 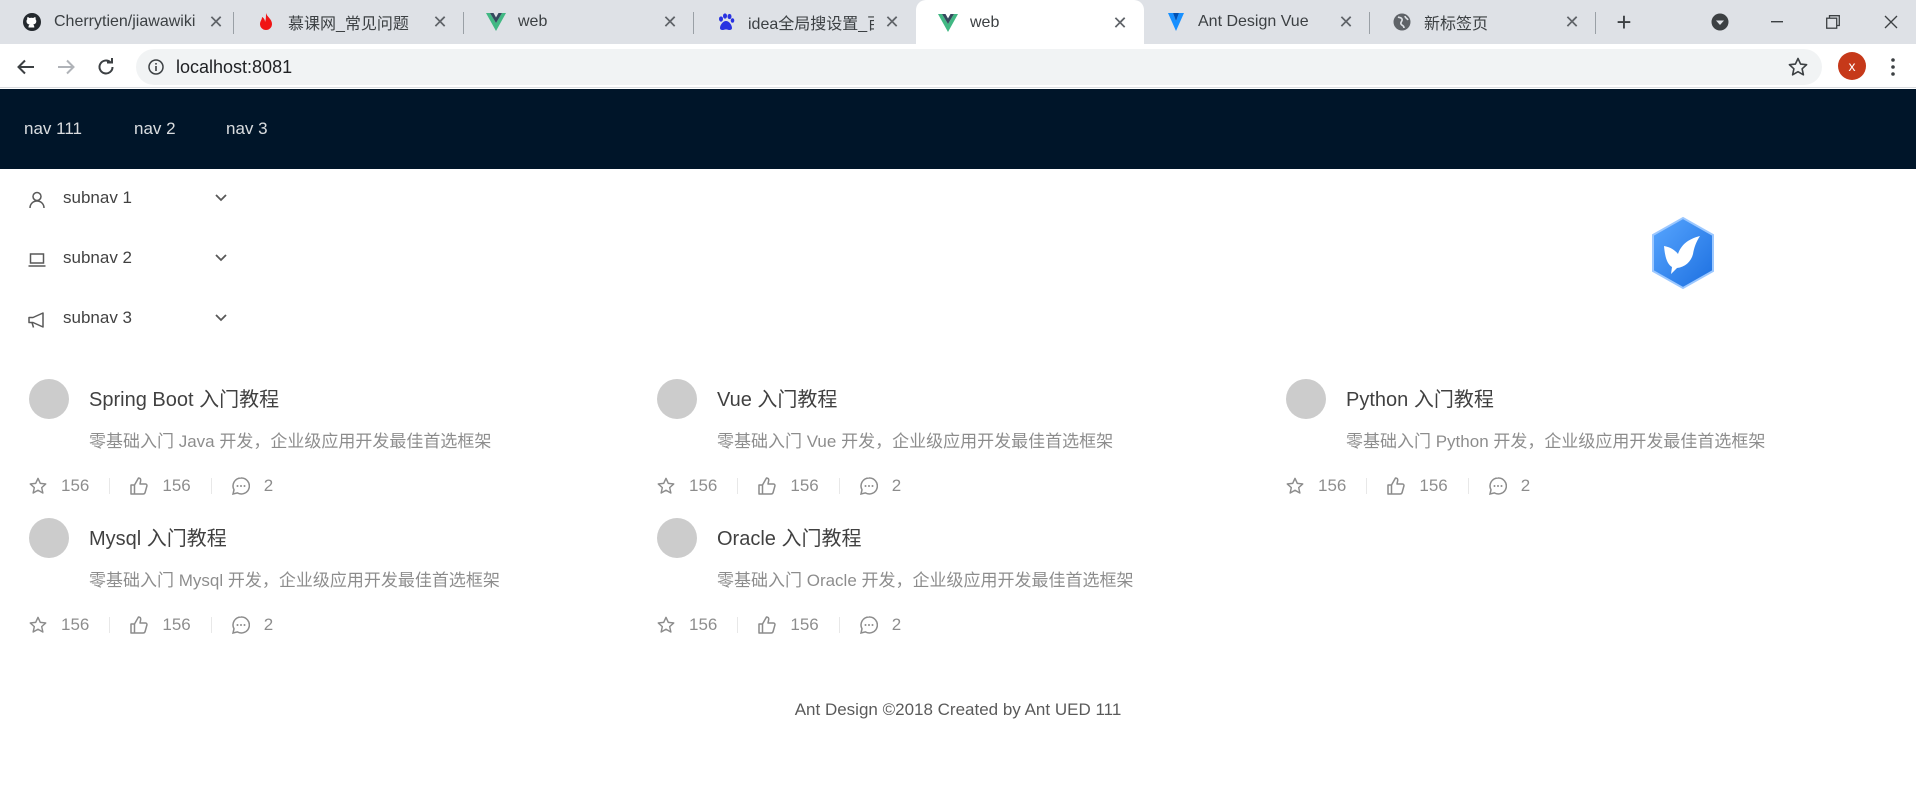 I want to click on nav-item-3: nav 3, so click(x=247, y=129).